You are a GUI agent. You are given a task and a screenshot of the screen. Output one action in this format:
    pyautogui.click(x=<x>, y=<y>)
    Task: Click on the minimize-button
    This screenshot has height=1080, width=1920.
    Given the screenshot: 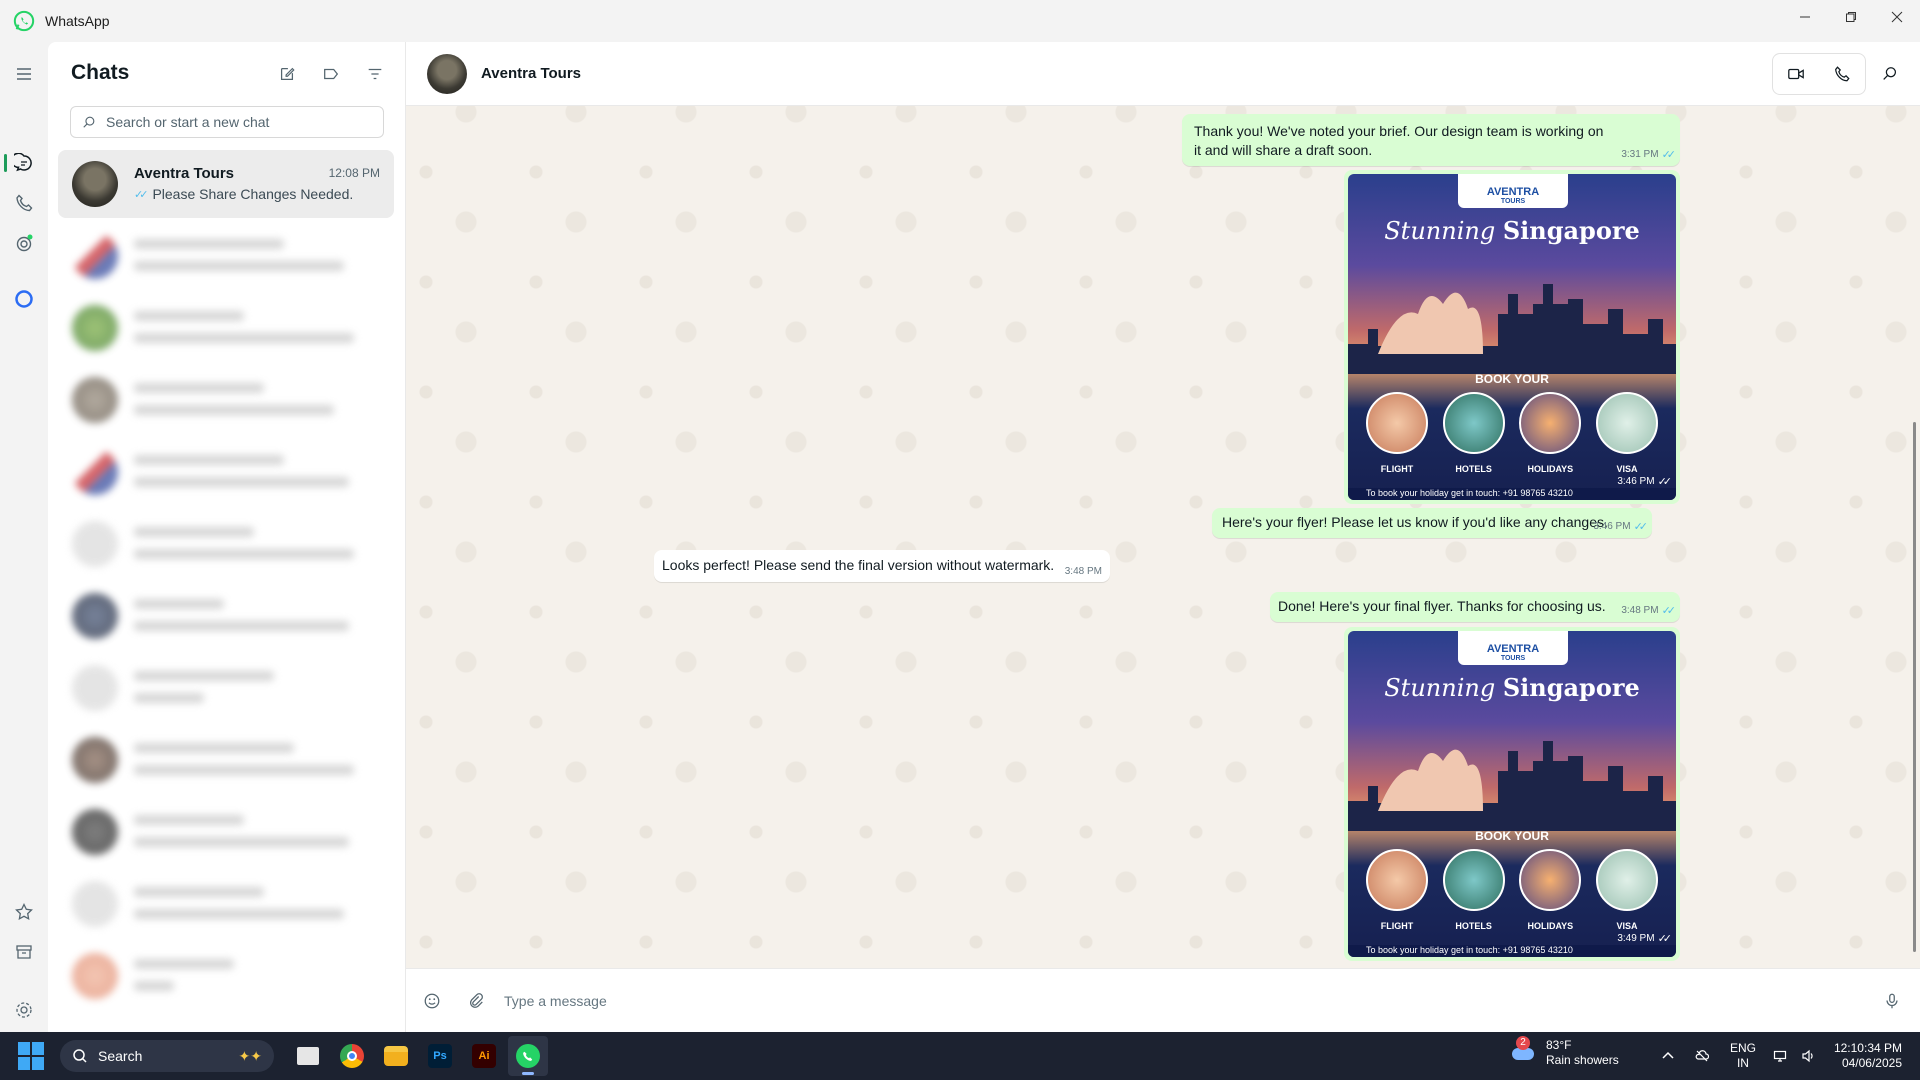 What is the action you would take?
    pyautogui.click(x=1805, y=17)
    